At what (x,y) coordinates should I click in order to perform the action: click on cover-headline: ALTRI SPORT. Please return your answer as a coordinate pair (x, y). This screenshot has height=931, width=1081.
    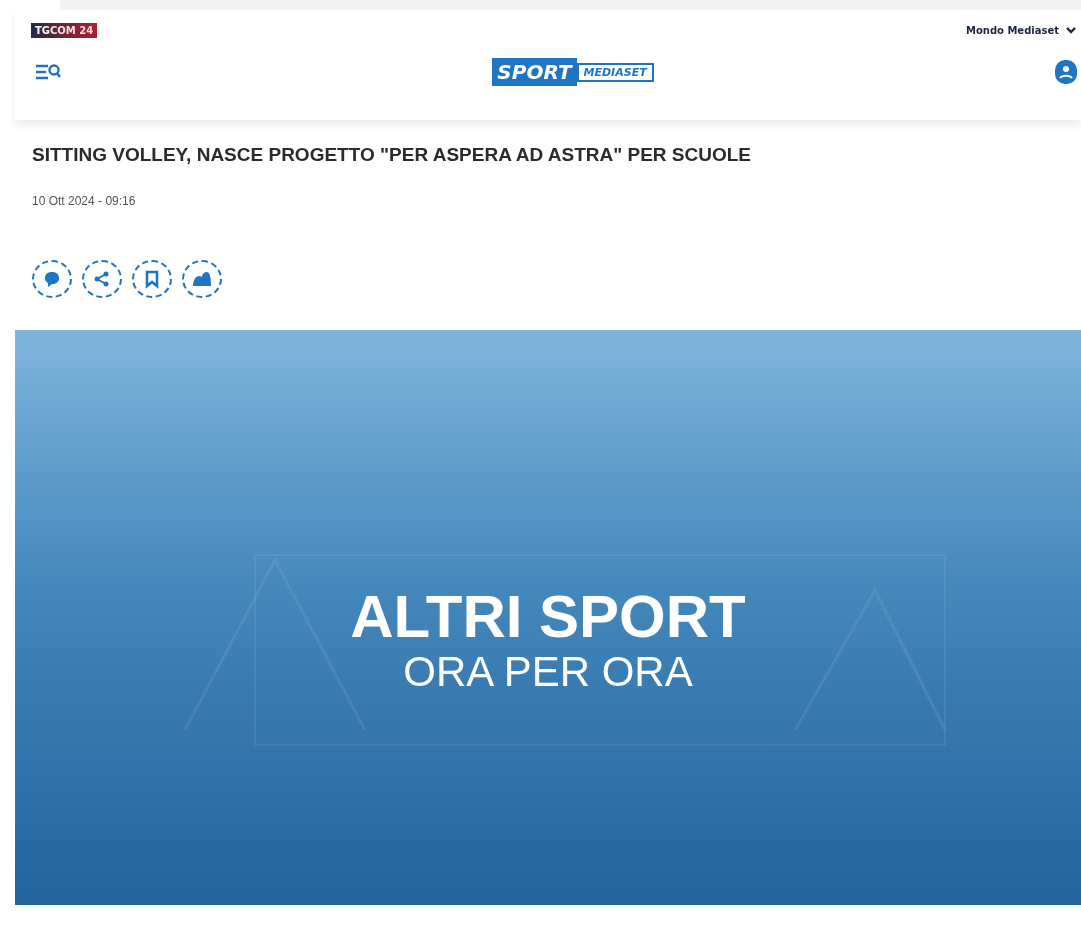
    Looking at the image, I should click on (548, 617).